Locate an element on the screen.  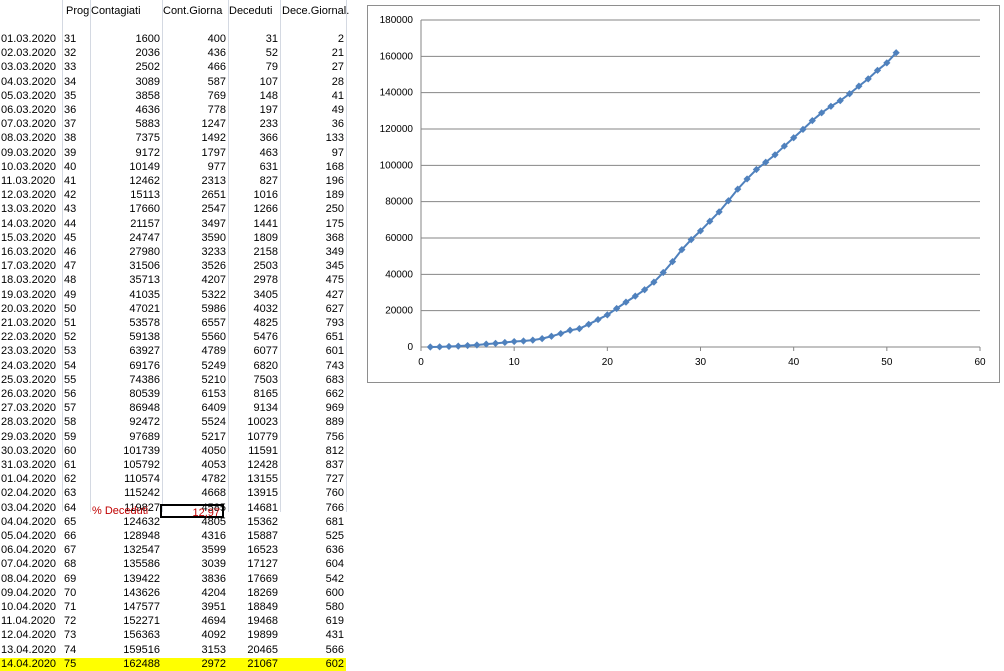
row-cont-giorna: 4207 is located at coordinates (194, 280).